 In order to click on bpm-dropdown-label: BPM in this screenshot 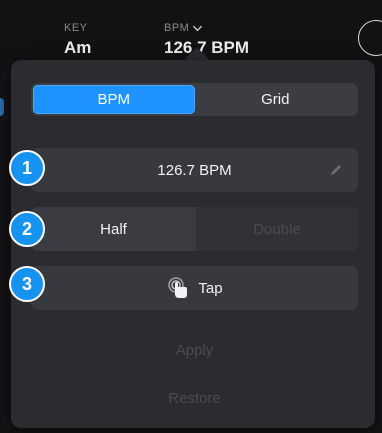, I will do `click(183, 28)`.